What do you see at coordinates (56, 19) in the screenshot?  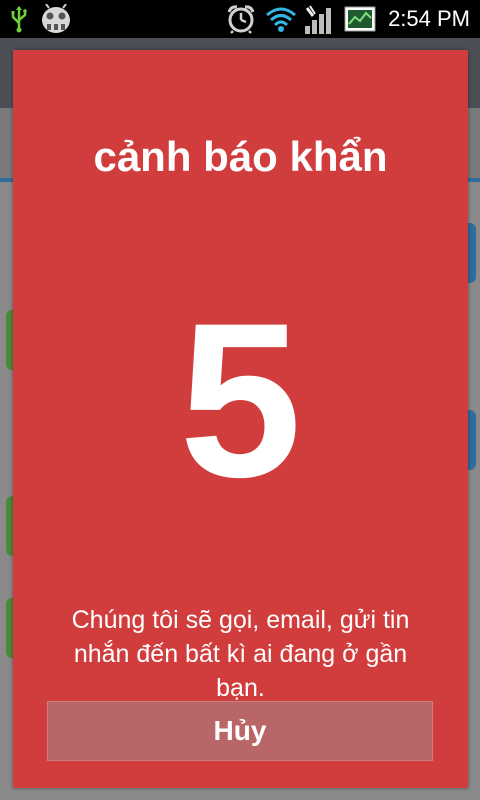 I see `bug-icon` at bounding box center [56, 19].